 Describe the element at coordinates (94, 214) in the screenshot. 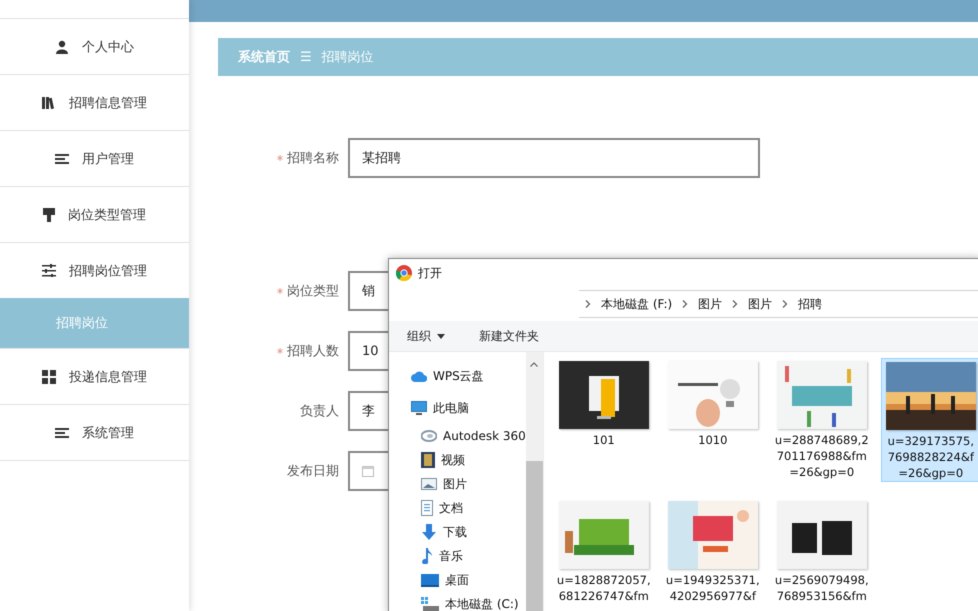

I see `sidebar-item: 岗位类型管理` at that location.